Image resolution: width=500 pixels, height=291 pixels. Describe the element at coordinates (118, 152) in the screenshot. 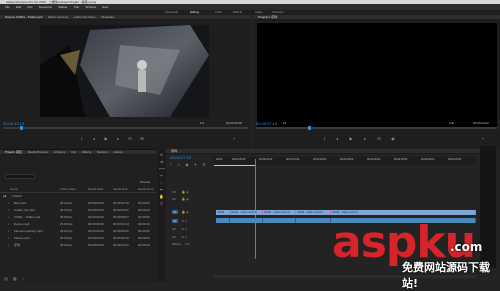

I see `tab-history: History` at that location.